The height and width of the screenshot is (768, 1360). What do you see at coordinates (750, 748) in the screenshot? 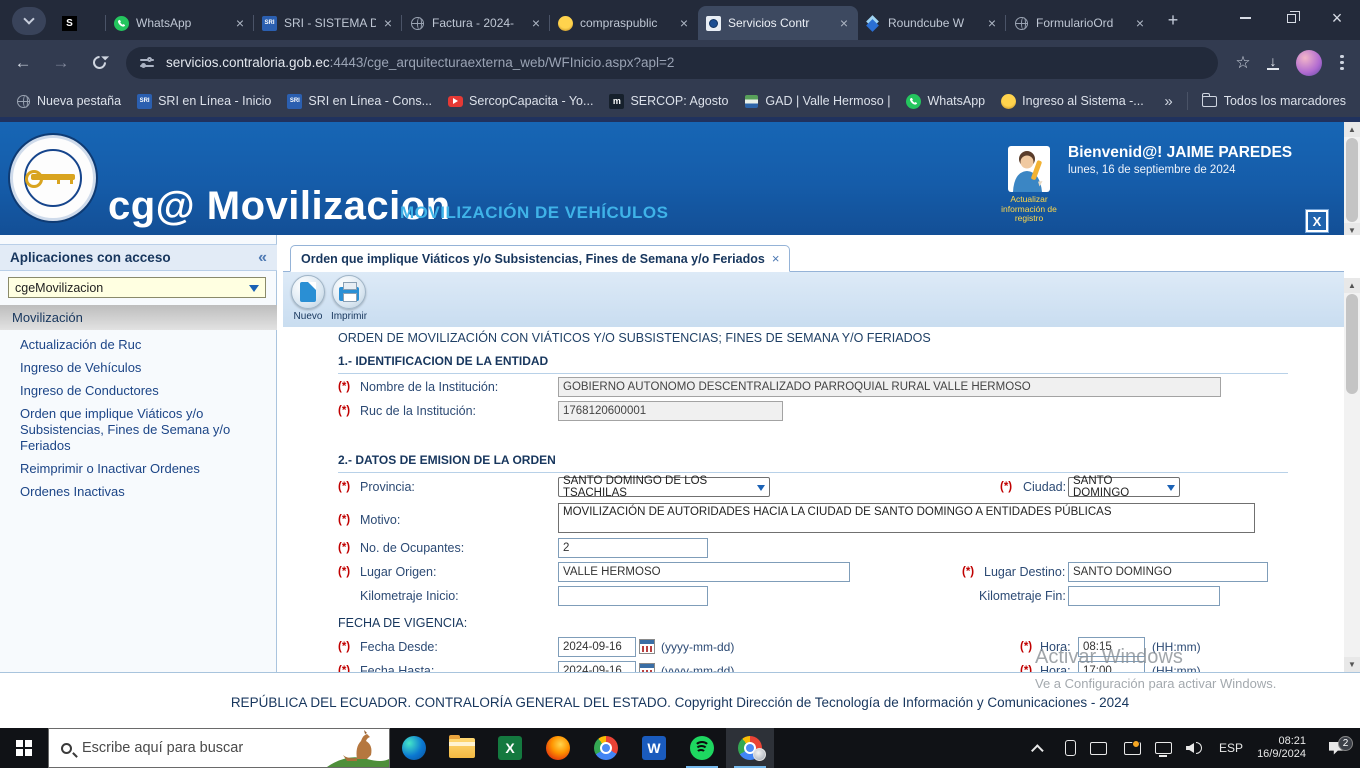
I see `taskbar-chrome-active` at bounding box center [750, 748].